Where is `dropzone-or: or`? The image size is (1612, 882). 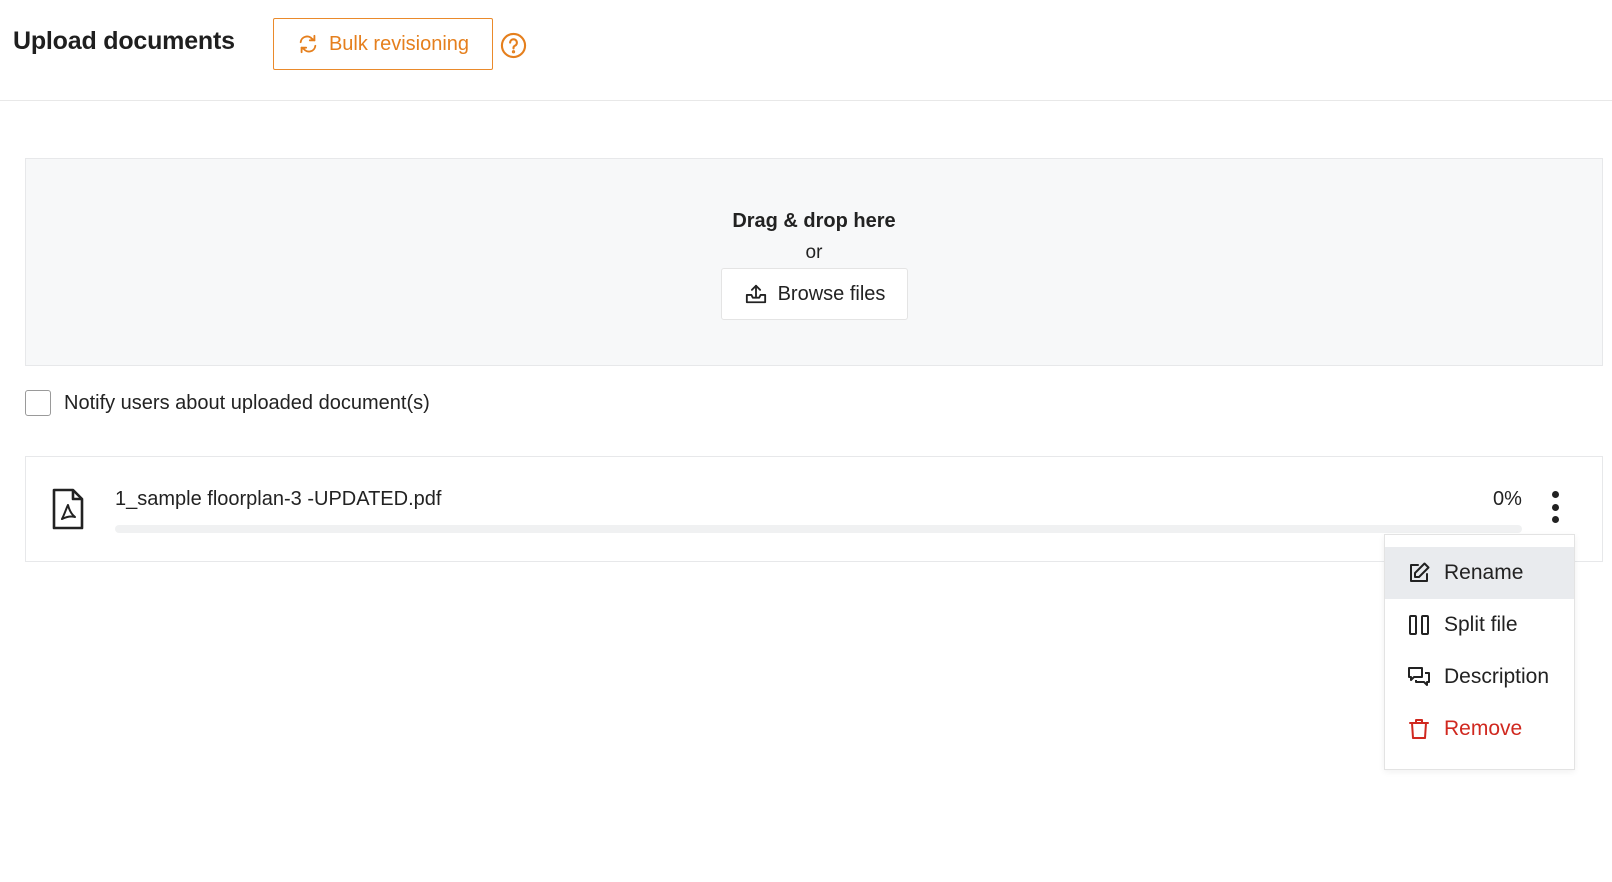 dropzone-or: or is located at coordinates (814, 252).